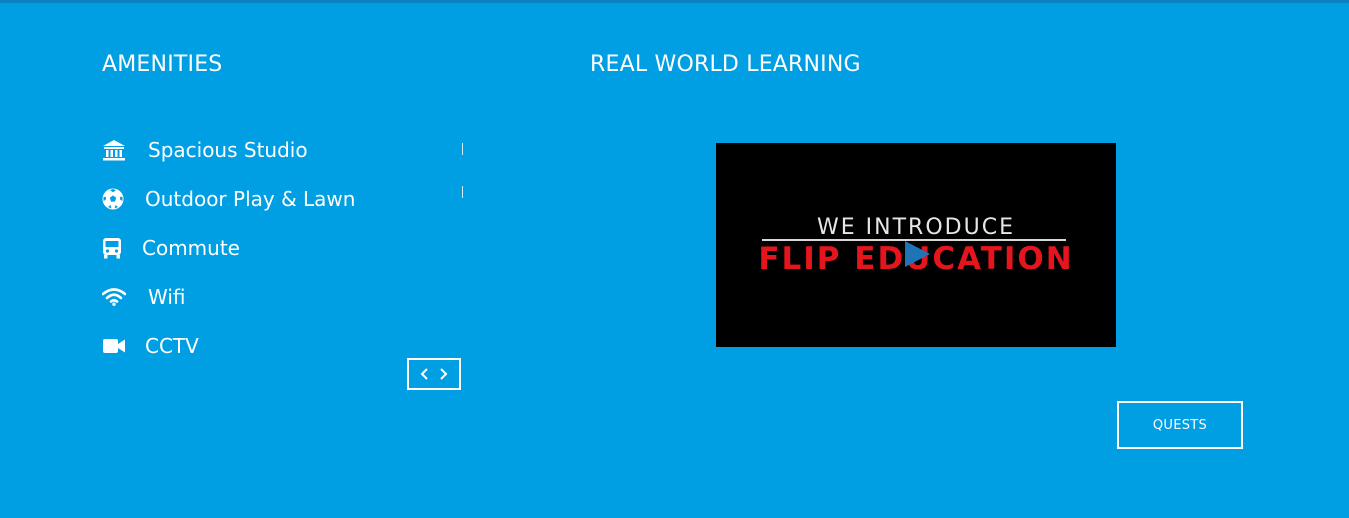  I want to click on amenity-label: Outdoor Play & Lawn, so click(250, 199).